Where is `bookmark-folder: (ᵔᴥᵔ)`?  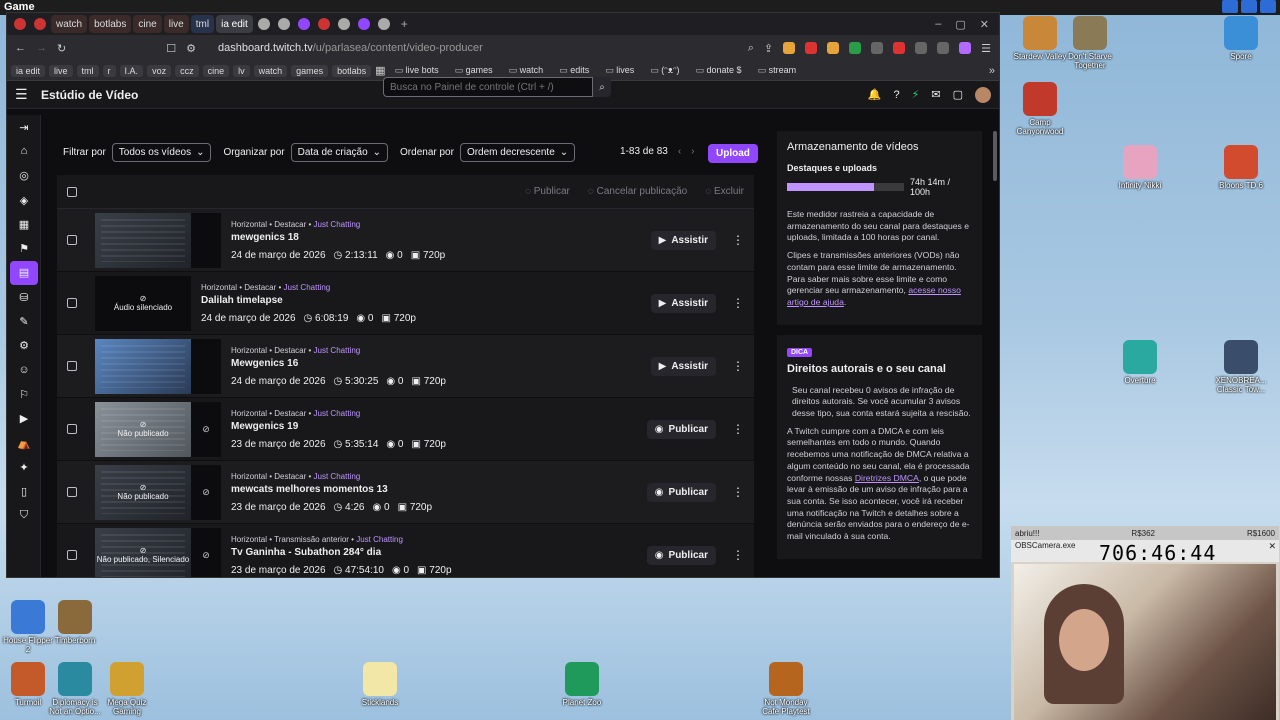 bookmark-folder: (ᵔᴥᵔ) is located at coordinates (664, 70).